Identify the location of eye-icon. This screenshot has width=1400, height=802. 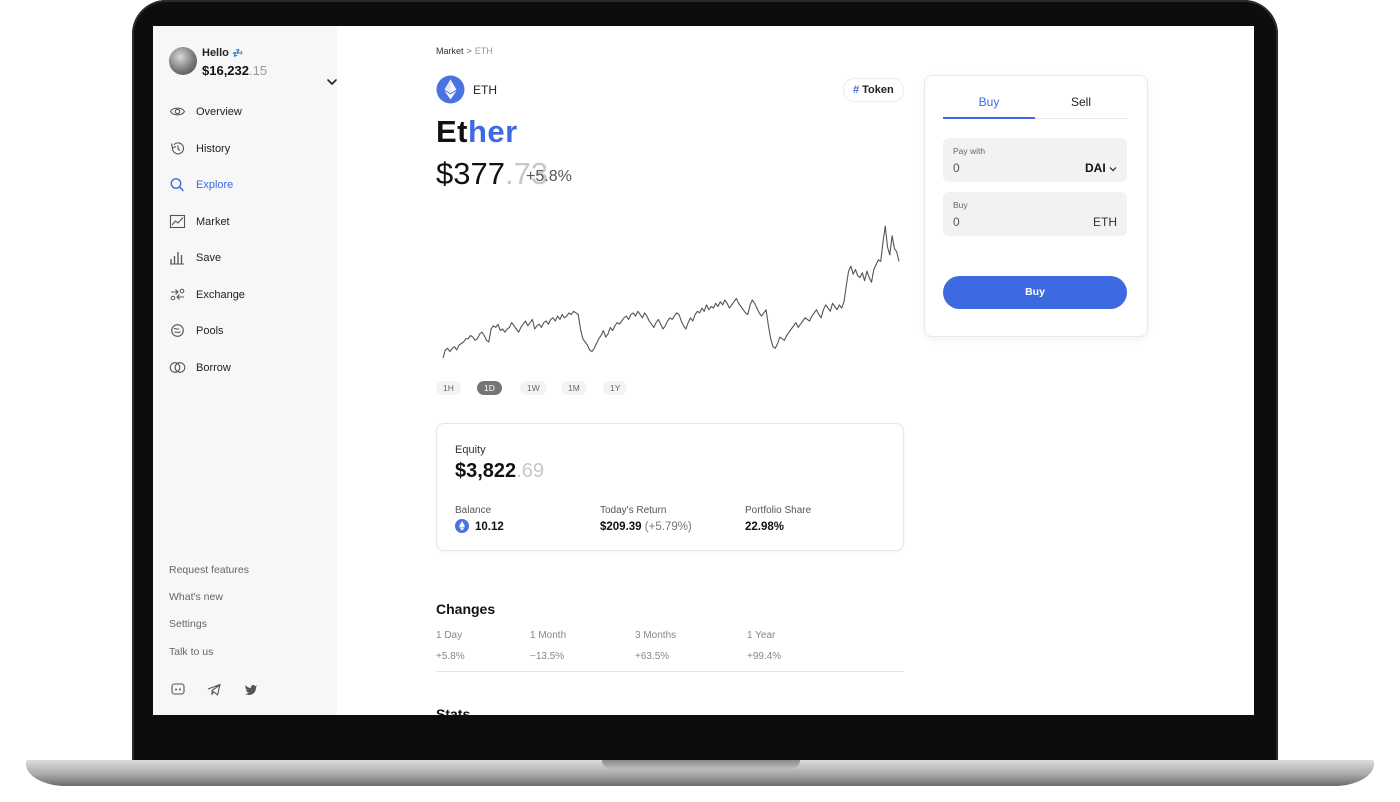
(177, 111).